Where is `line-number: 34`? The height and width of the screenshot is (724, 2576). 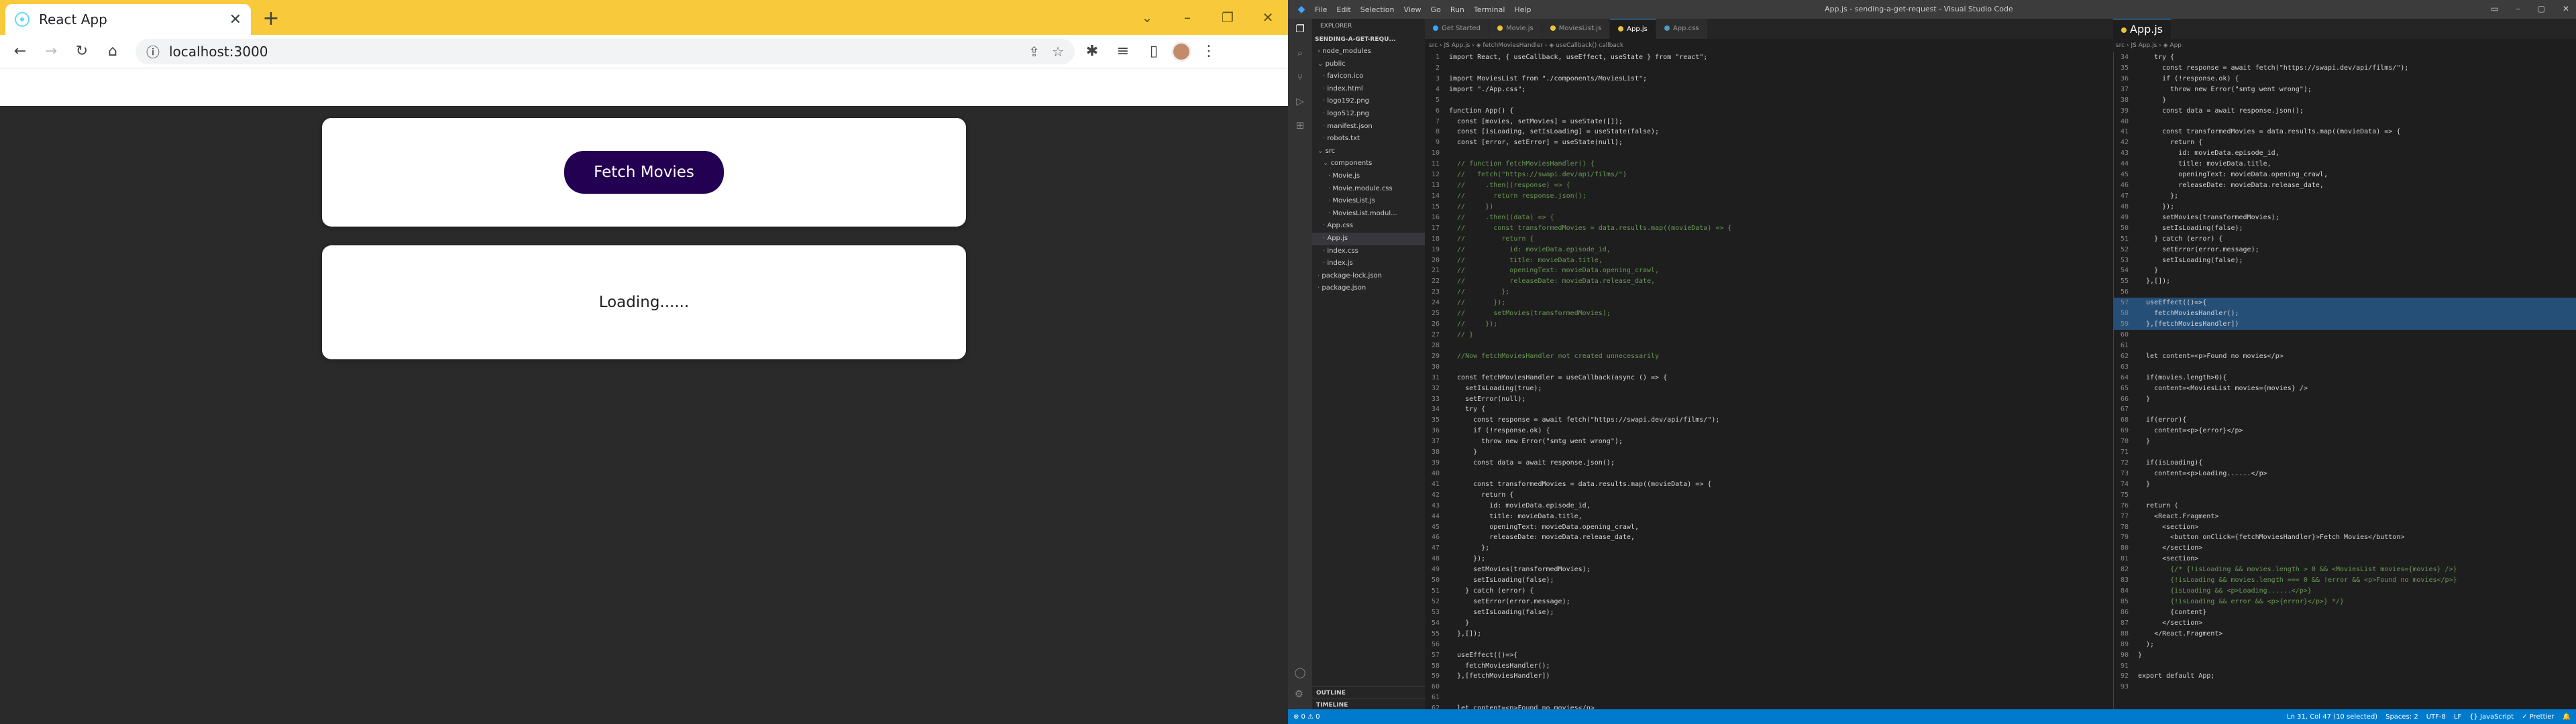 line-number: 34 is located at coordinates (1435, 410).